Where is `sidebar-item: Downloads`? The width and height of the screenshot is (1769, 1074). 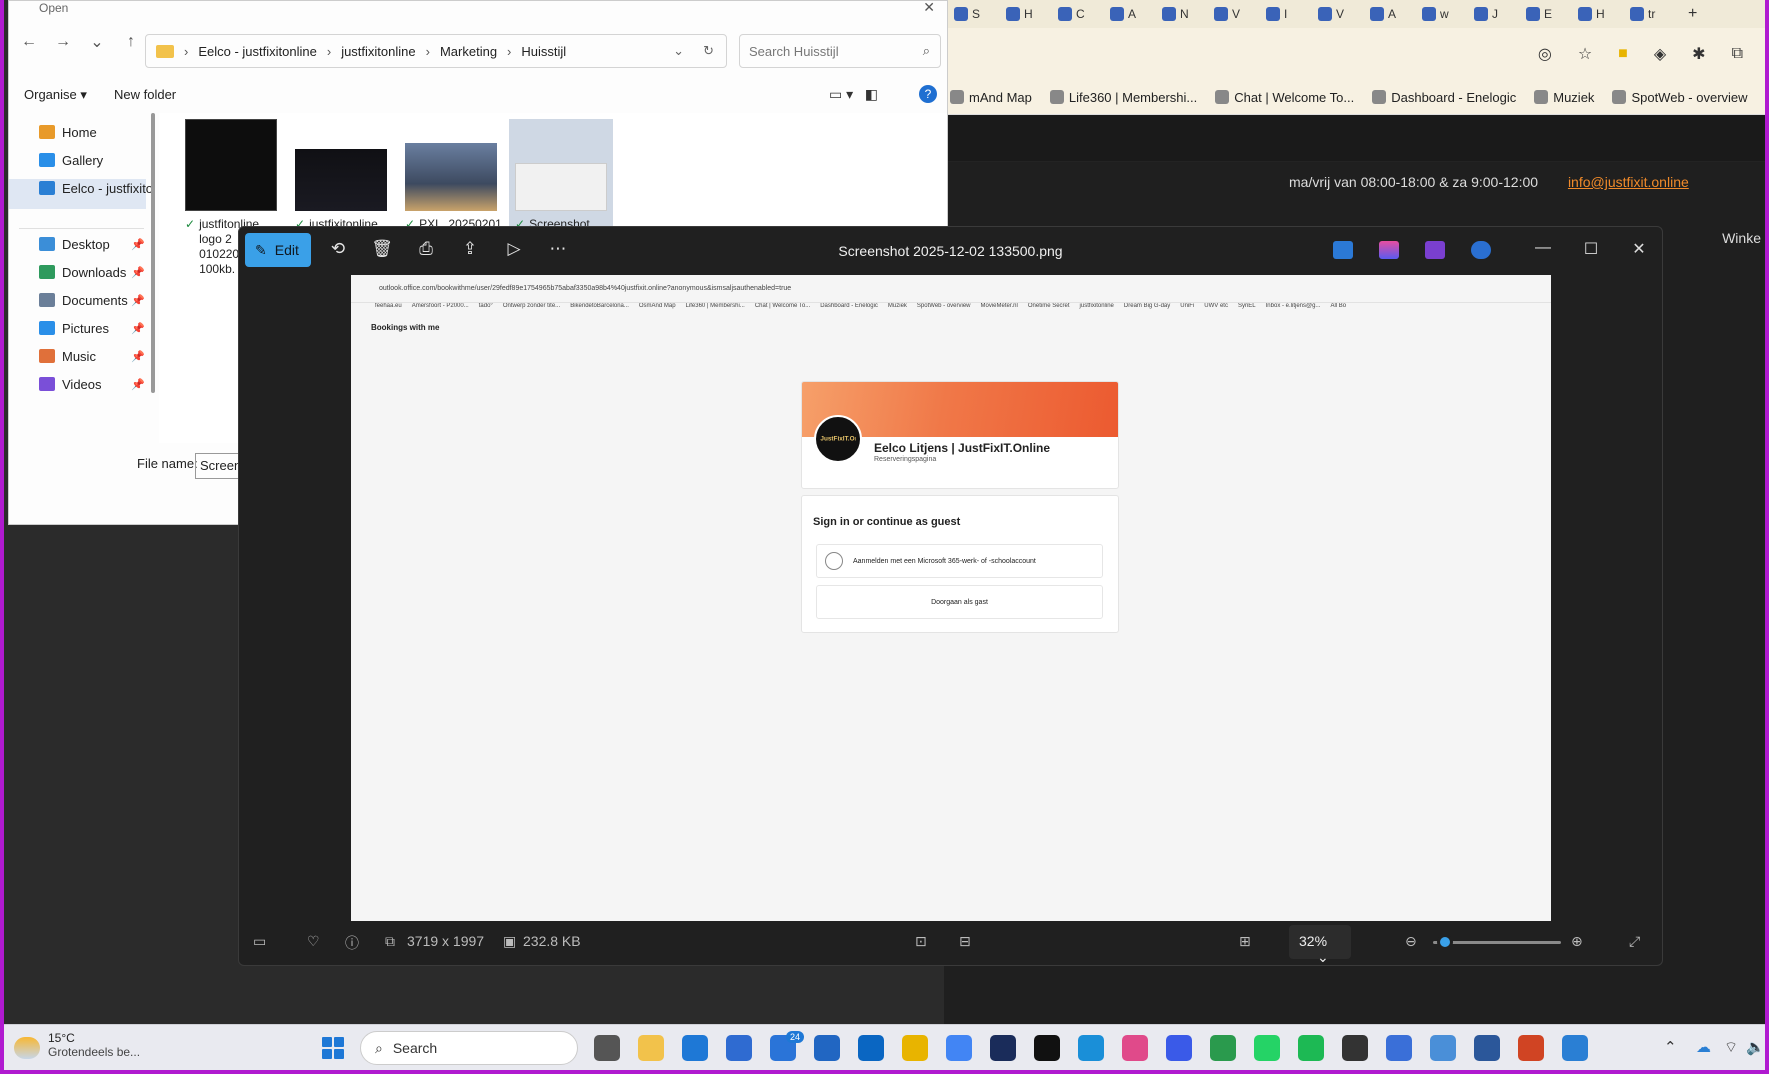 sidebar-item: Downloads is located at coordinates (82, 272).